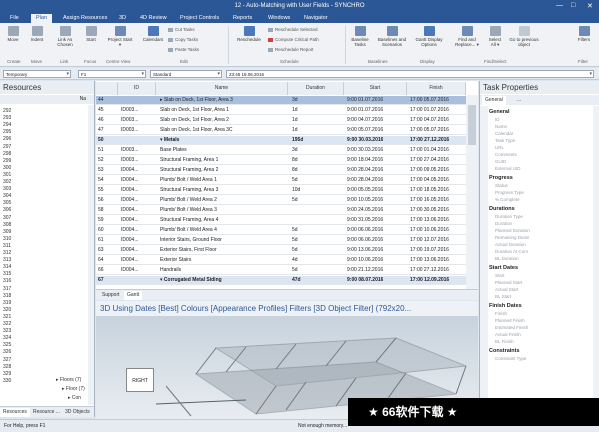  Describe the element at coordinates (7, 175) in the screenshot. I see `resource-row-number: 301` at that location.